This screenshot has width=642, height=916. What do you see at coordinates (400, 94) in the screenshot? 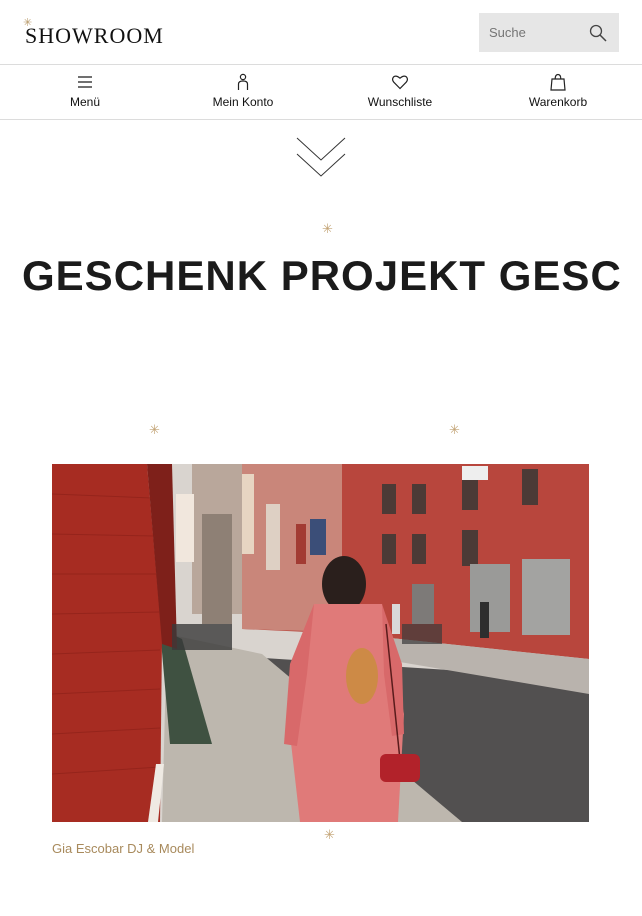
I see `nav-wishlist: Wunschliste` at bounding box center [400, 94].